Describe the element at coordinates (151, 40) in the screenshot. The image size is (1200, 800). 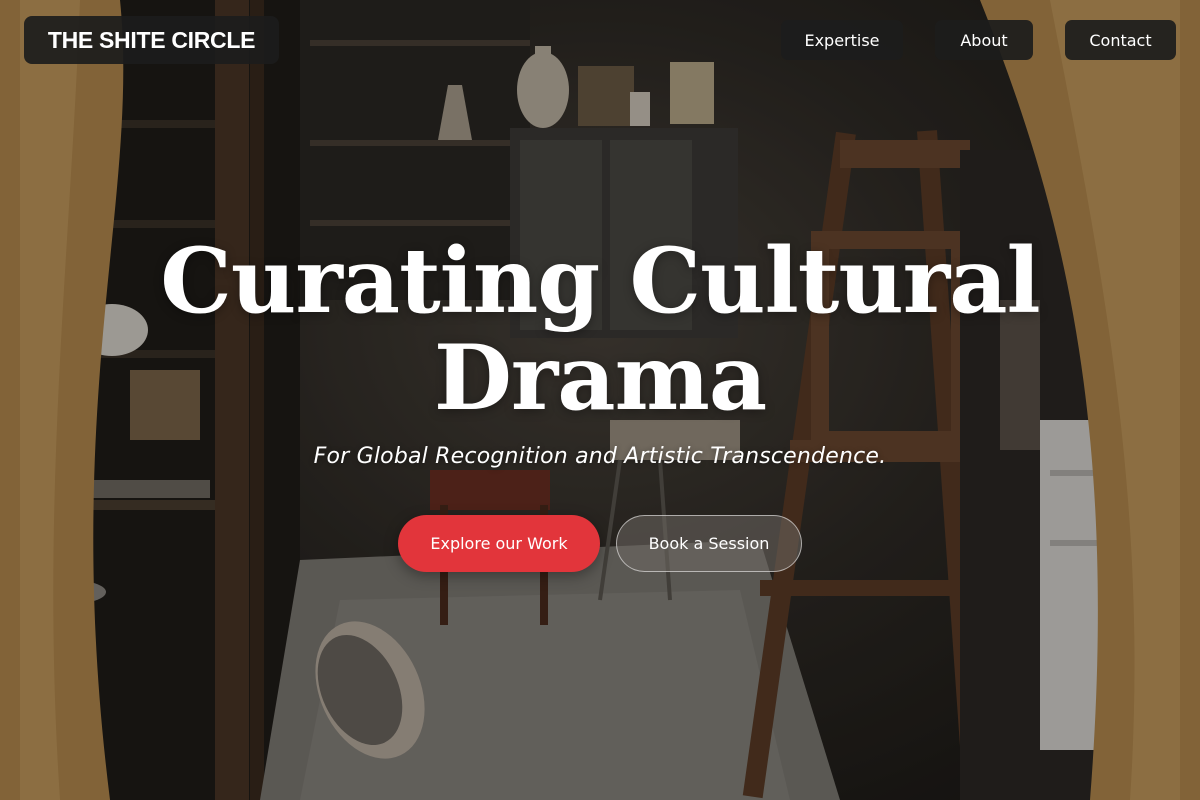
I see `site-logo: THE SHITE CIRCLE` at that location.